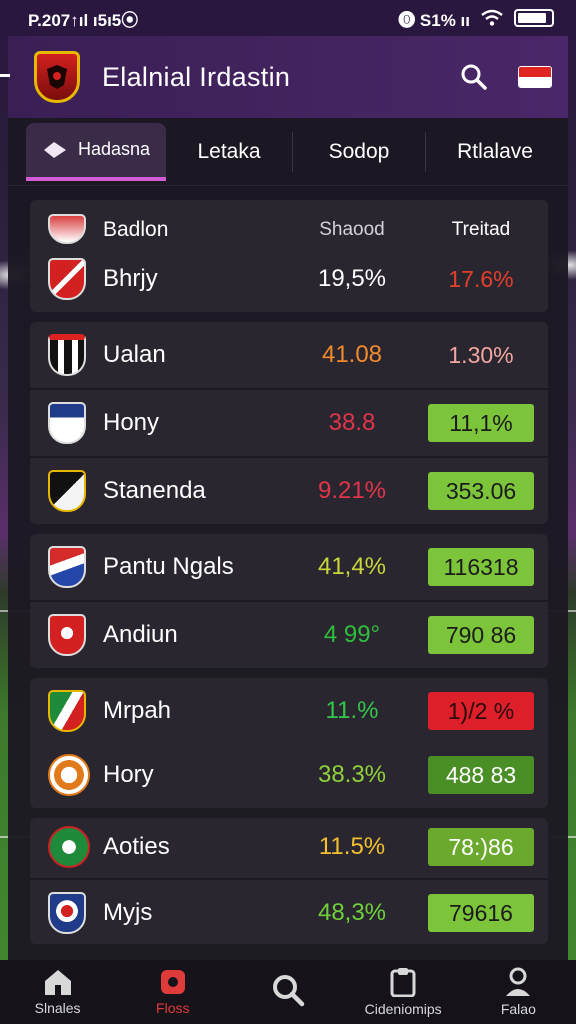 The height and width of the screenshot is (1024, 576). Describe the element at coordinates (289, 230) in the screenshot. I see `table-header-row: Badlon Shaood Treitad` at that location.